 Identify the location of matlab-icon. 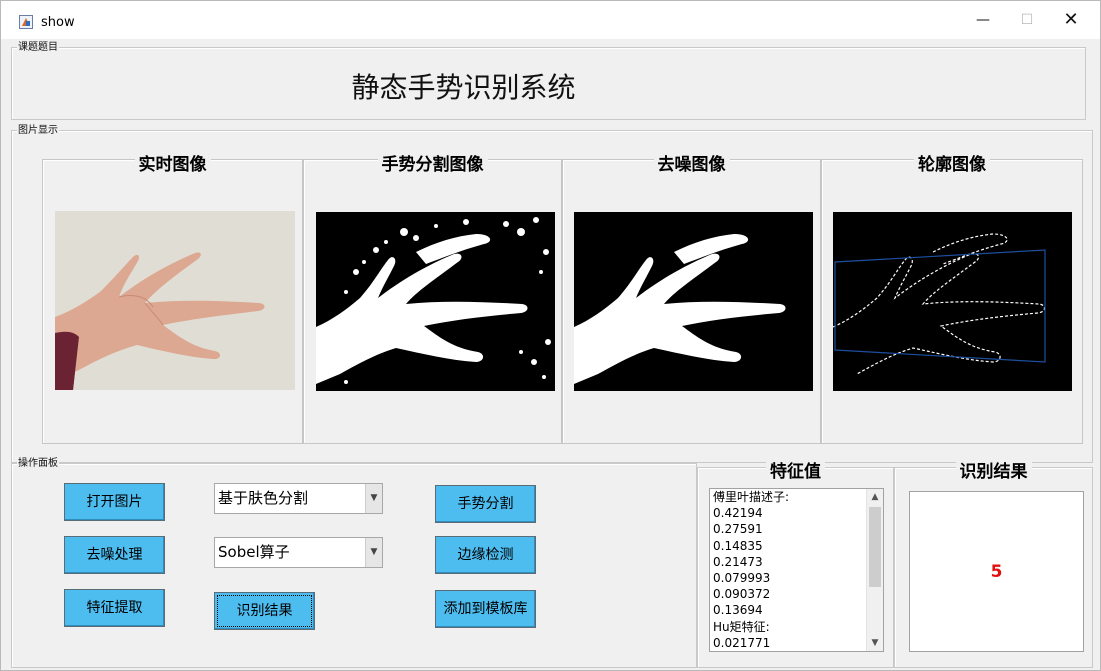
(26, 22).